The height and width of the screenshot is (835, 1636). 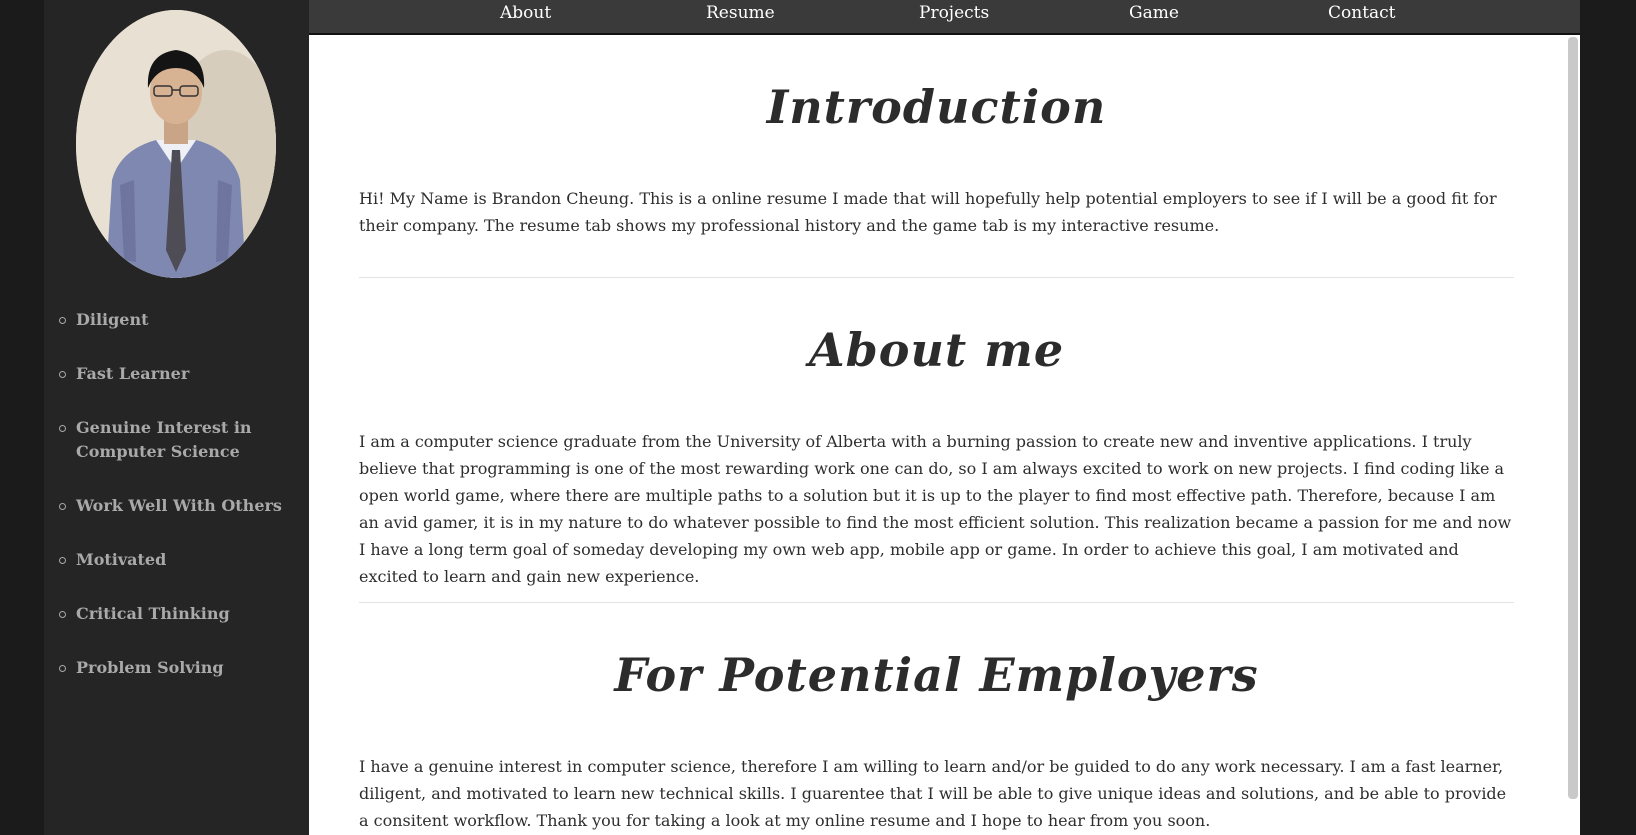 I want to click on section-heading: For Potential Employers, so click(x=936, y=675).